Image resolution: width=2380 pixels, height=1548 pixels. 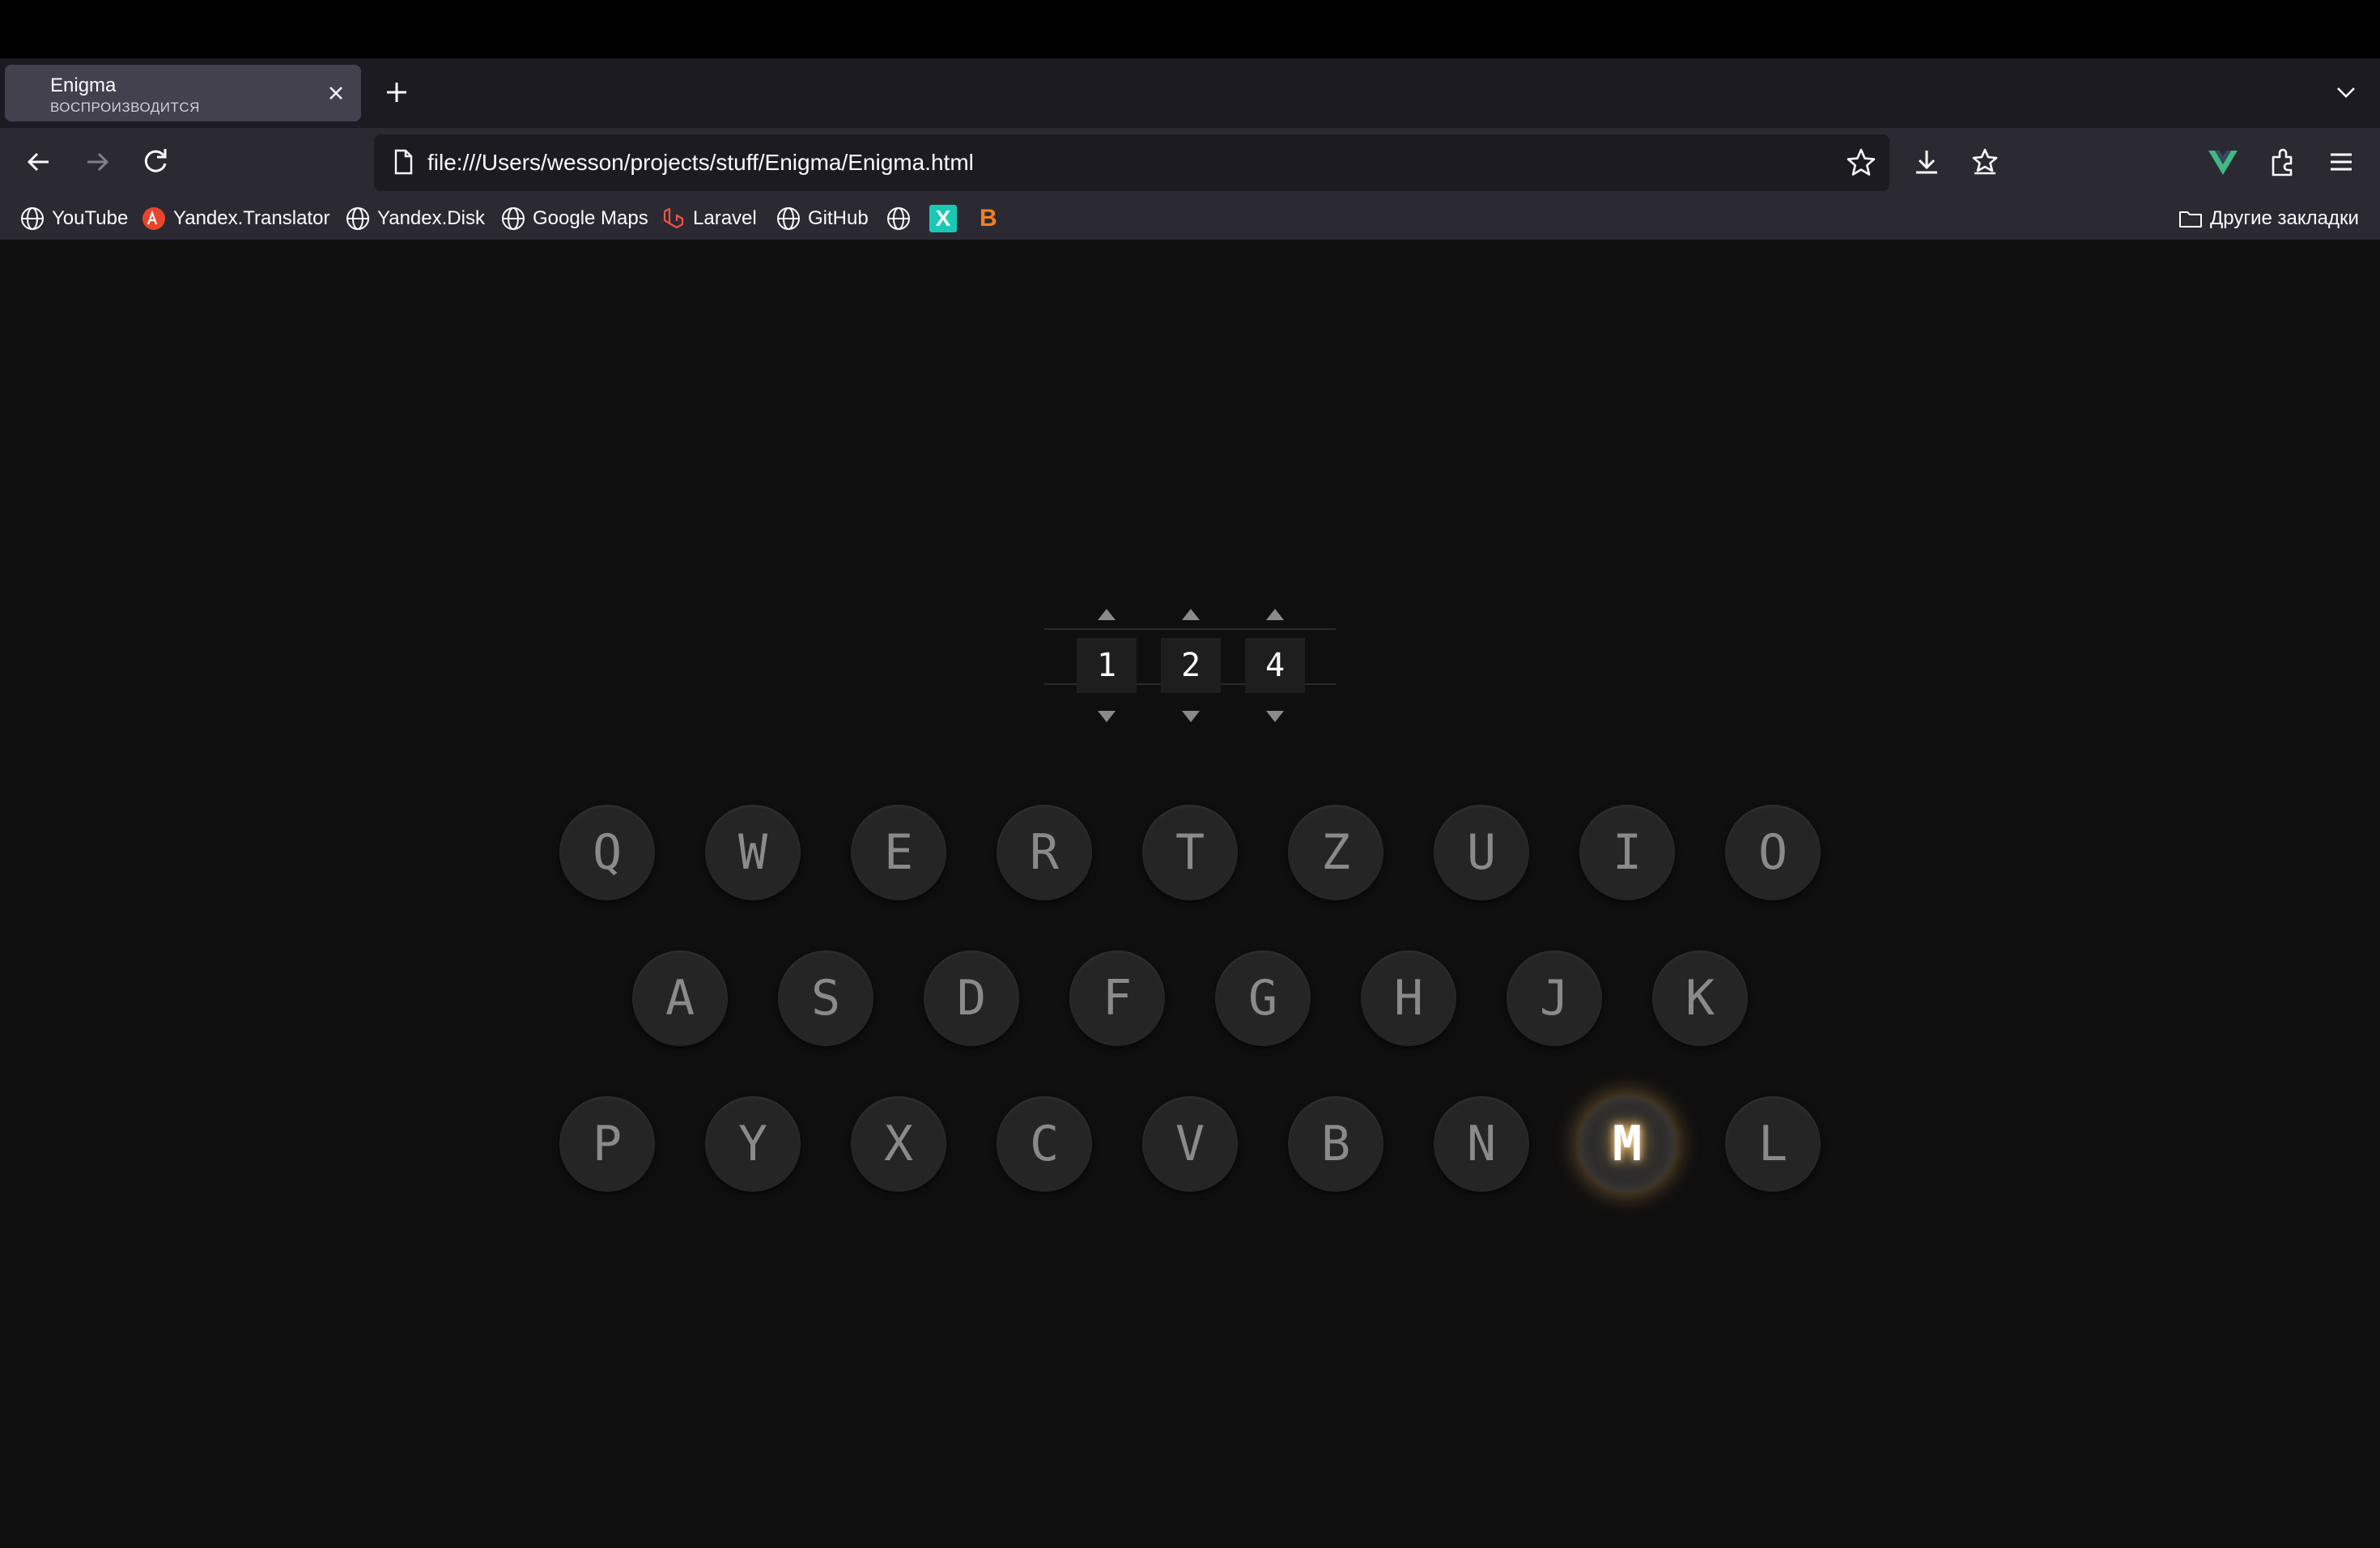 I want to click on key-m-lit: M, so click(x=1627, y=1144).